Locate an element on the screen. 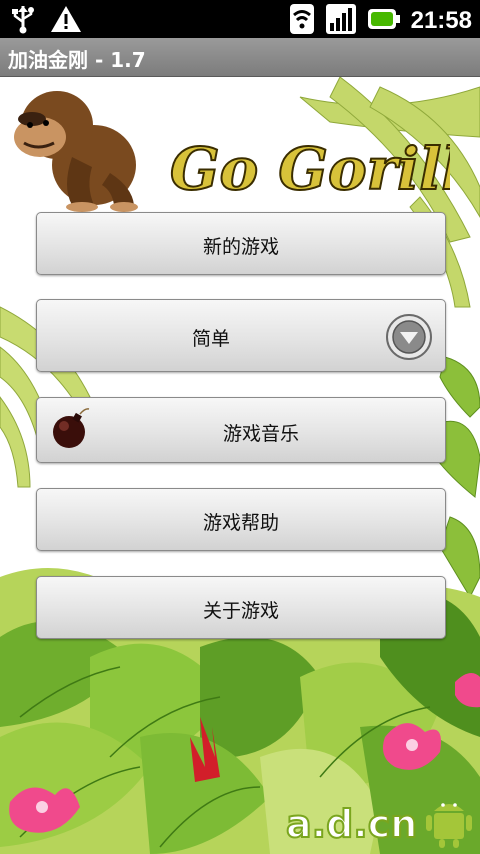 This screenshot has width=480, height=854. watermark-logo: a.d.cn is located at coordinates (378, 824).